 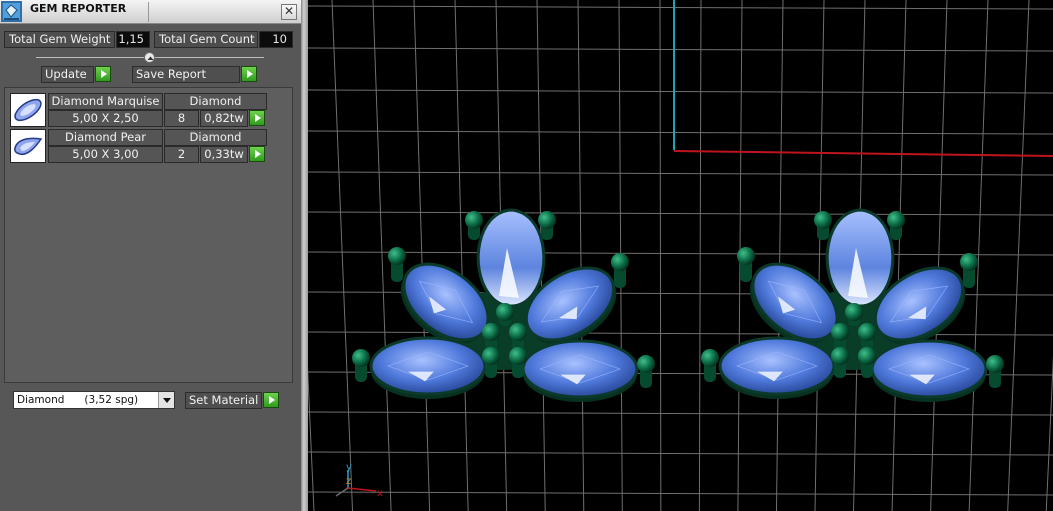 I want to click on update-go-icon, so click(x=103, y=74).